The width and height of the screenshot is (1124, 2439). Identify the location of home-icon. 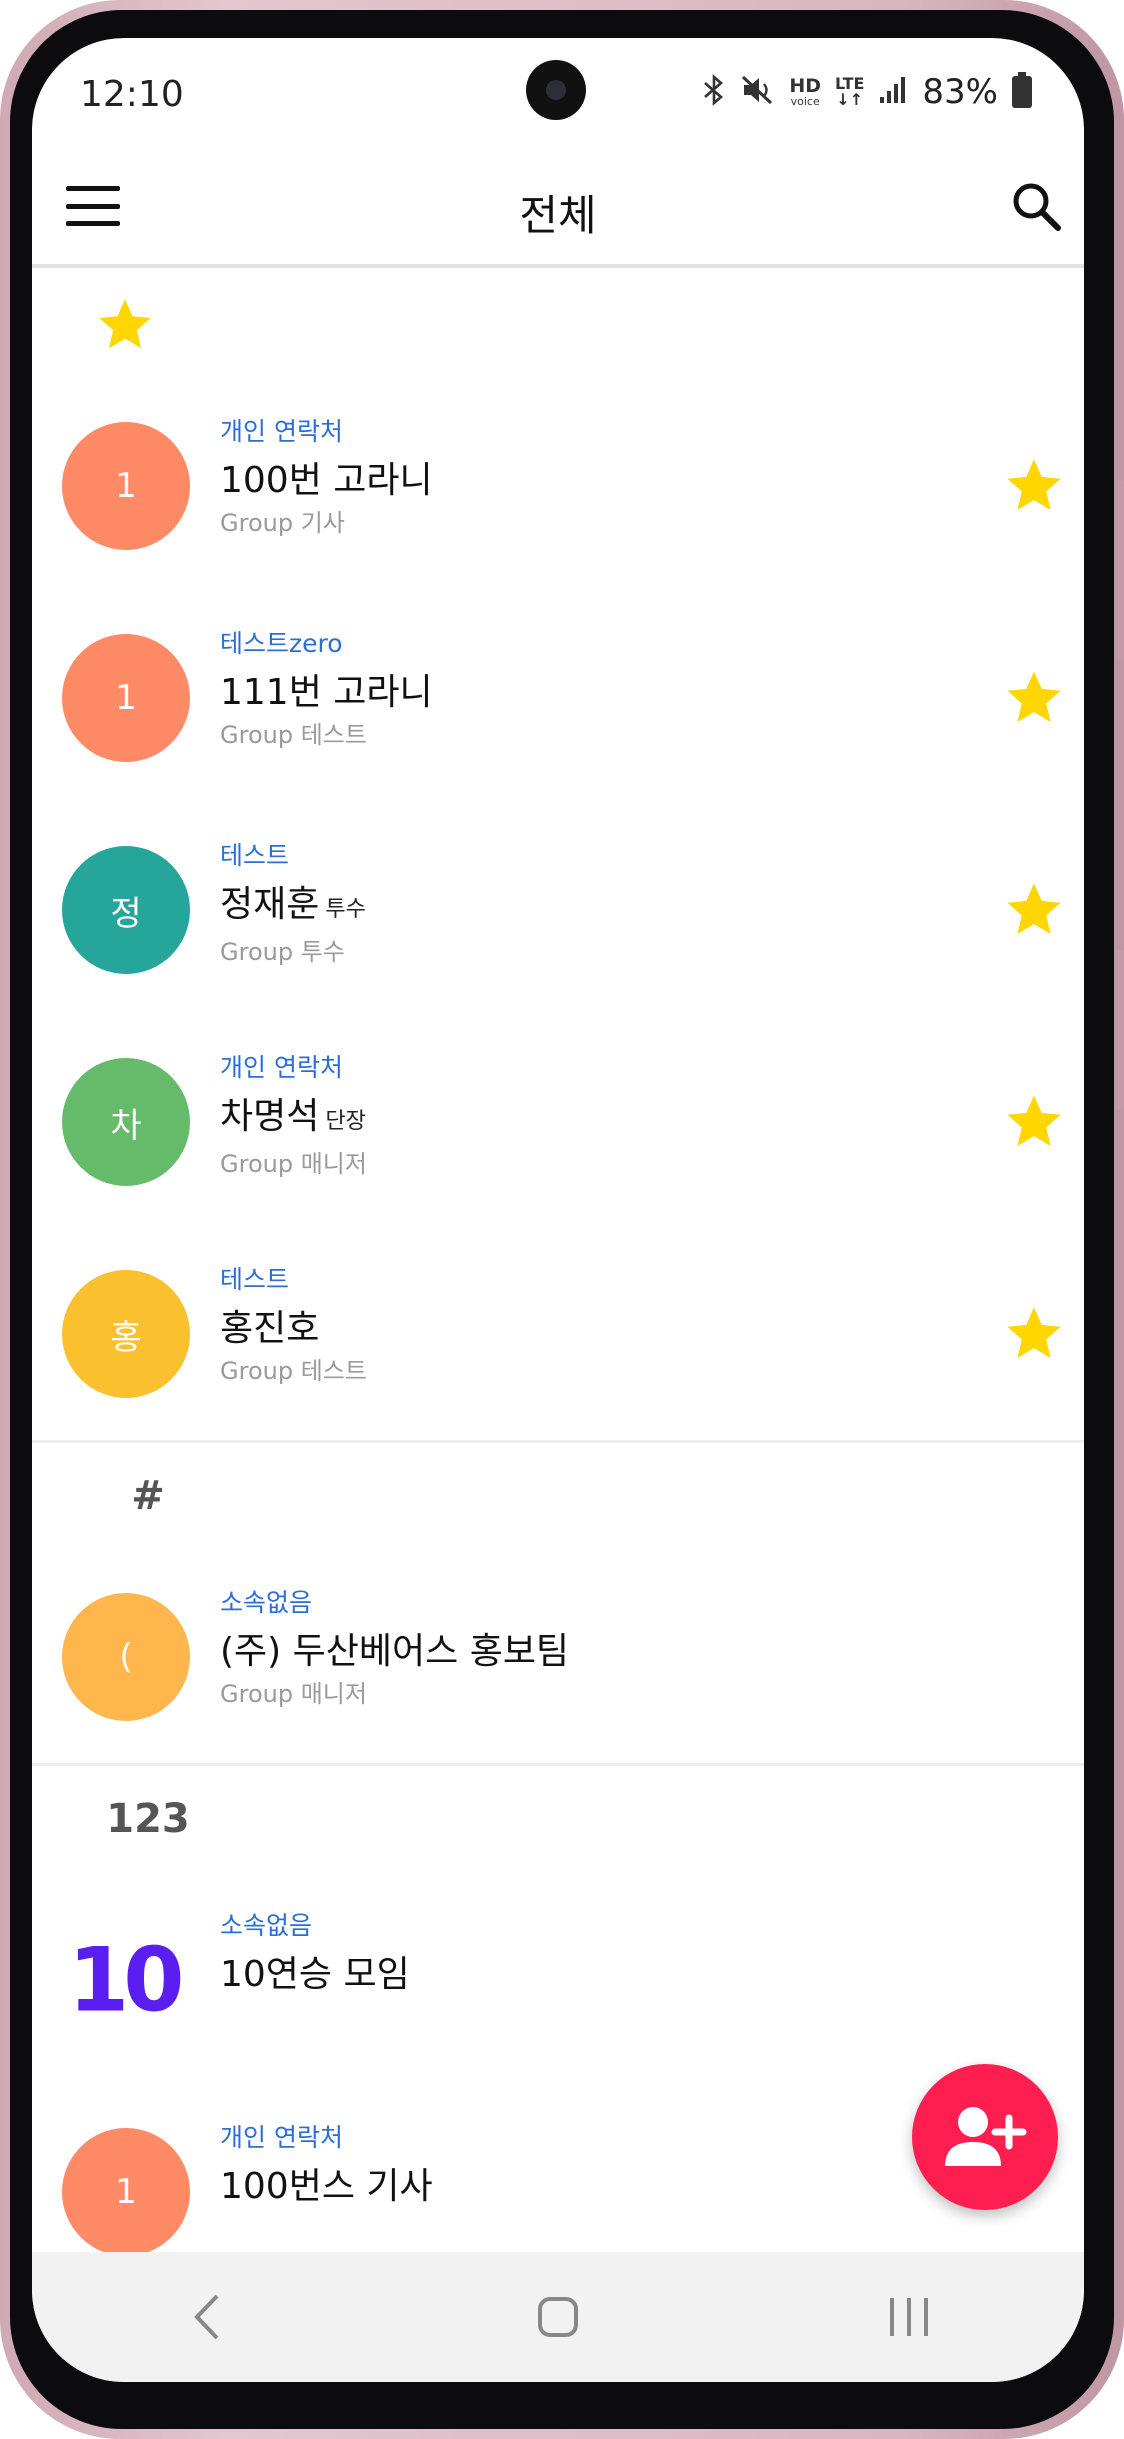
(558, 2317).